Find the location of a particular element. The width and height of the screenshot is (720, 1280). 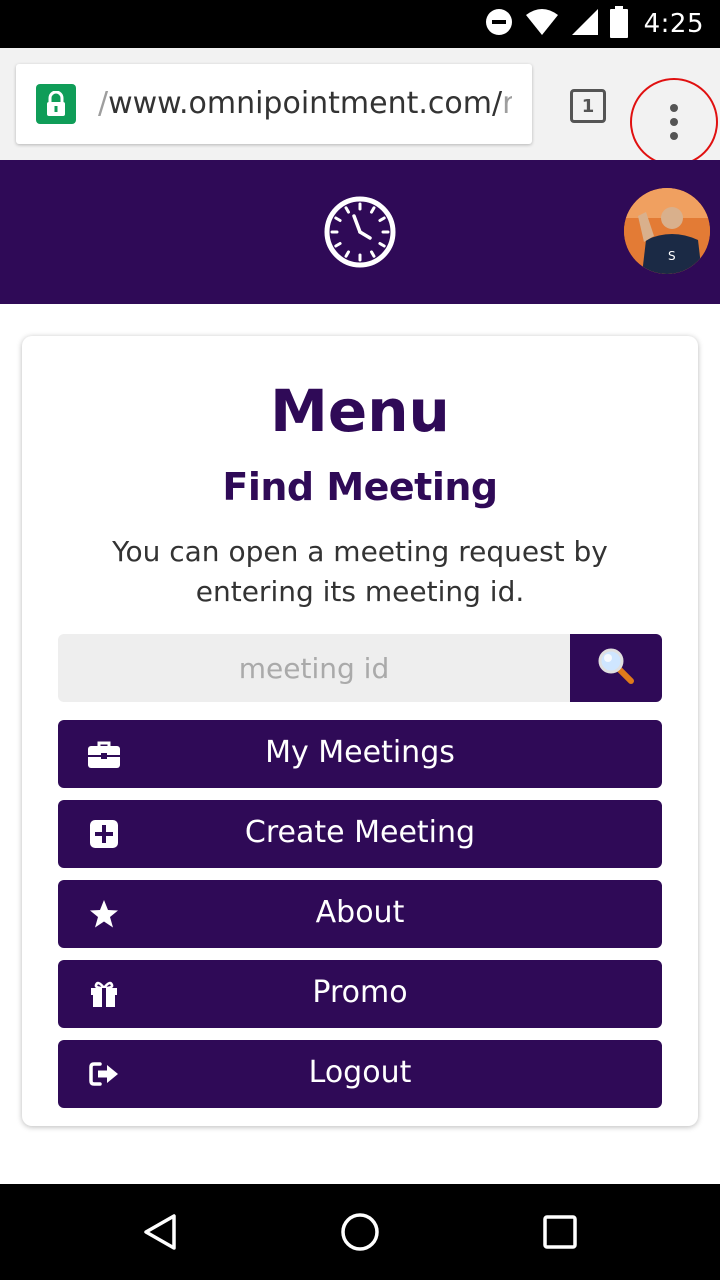

meeting-search is located at coordinates (360, 668).